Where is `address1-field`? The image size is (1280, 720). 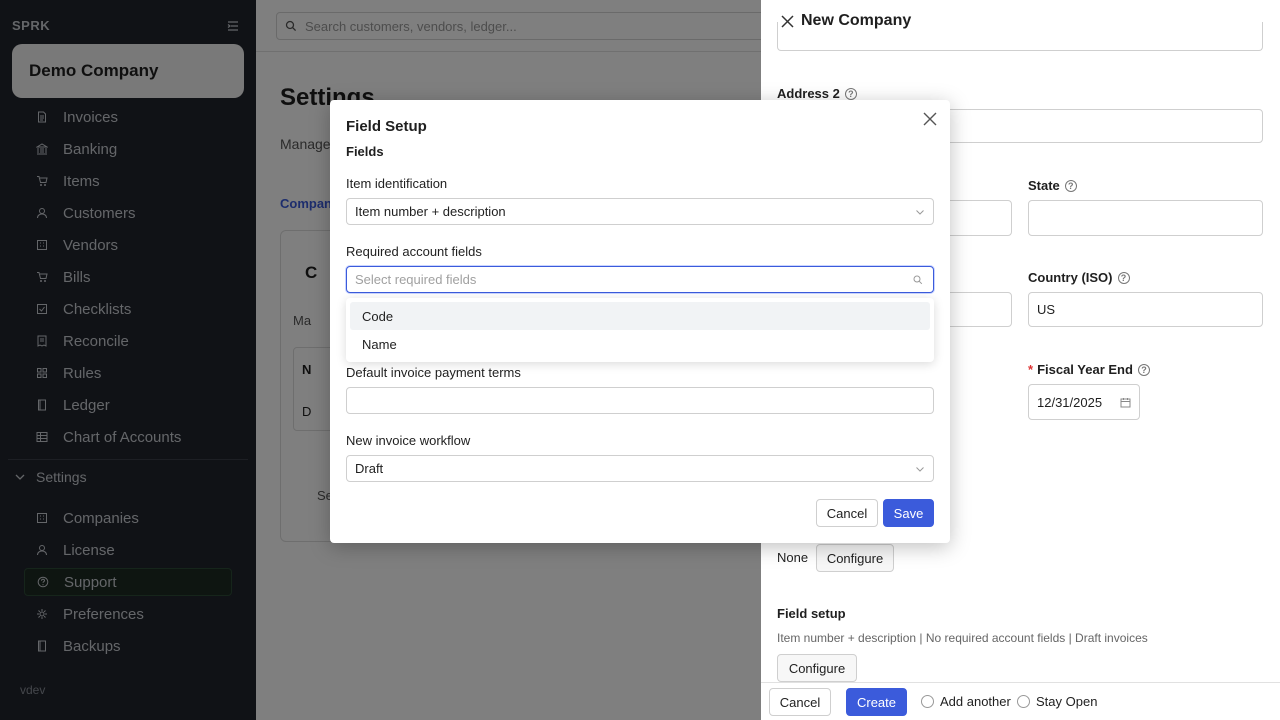
address1-field is located at coordinates (1020, 36).